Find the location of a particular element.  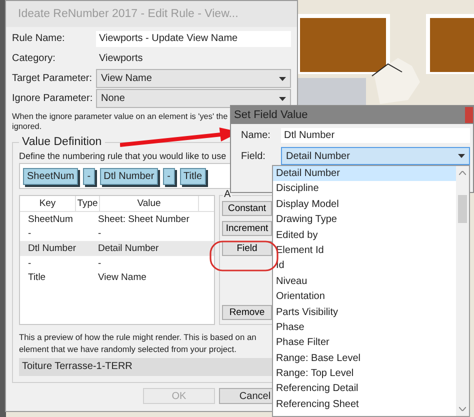

field-label: Field: is located at coordinates (253, 156).